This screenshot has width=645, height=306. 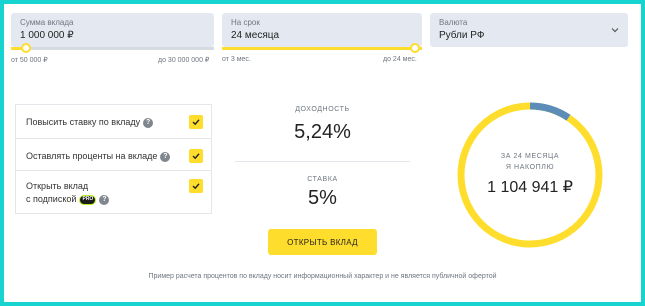 What do you see at coordinates (322, 179) in the screenshot?
I see `rate-label: СТАВКА` at bounding box center [322, 179].